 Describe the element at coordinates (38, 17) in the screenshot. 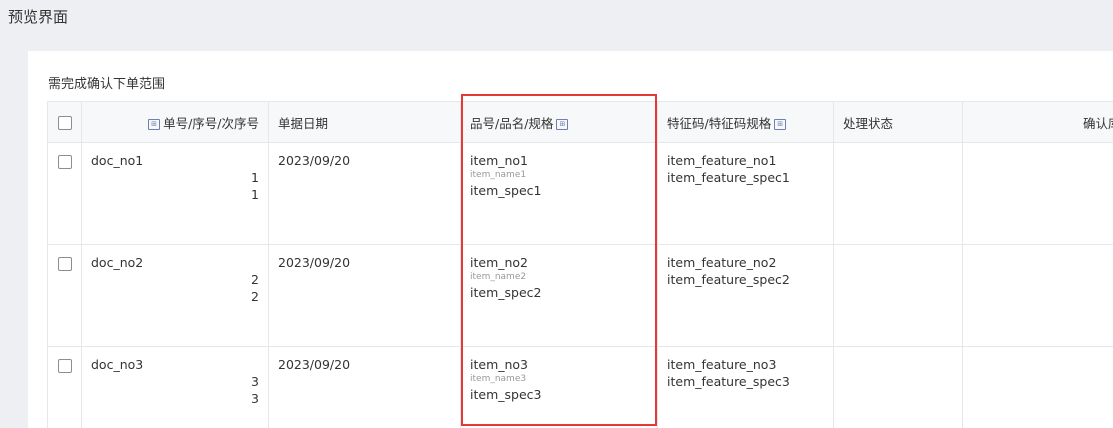

I see `page-title: 预览界面` at that location.